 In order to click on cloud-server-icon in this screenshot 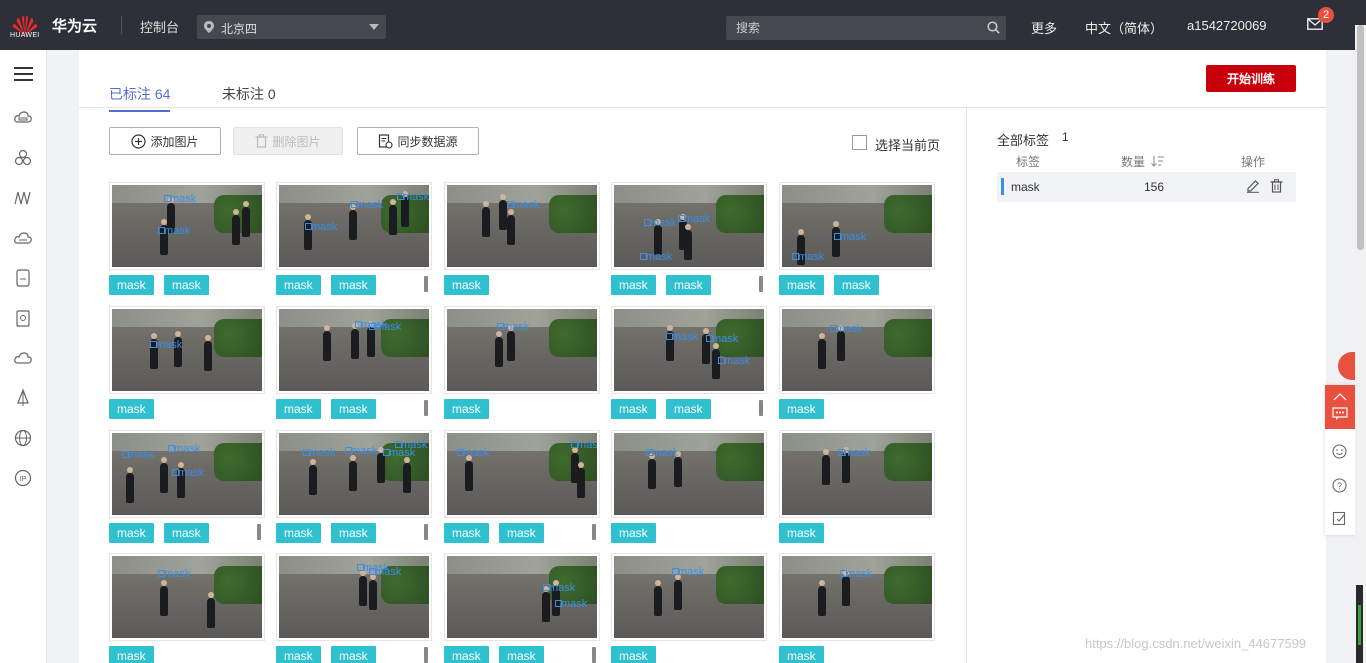, I will do `click(23, 118)`.